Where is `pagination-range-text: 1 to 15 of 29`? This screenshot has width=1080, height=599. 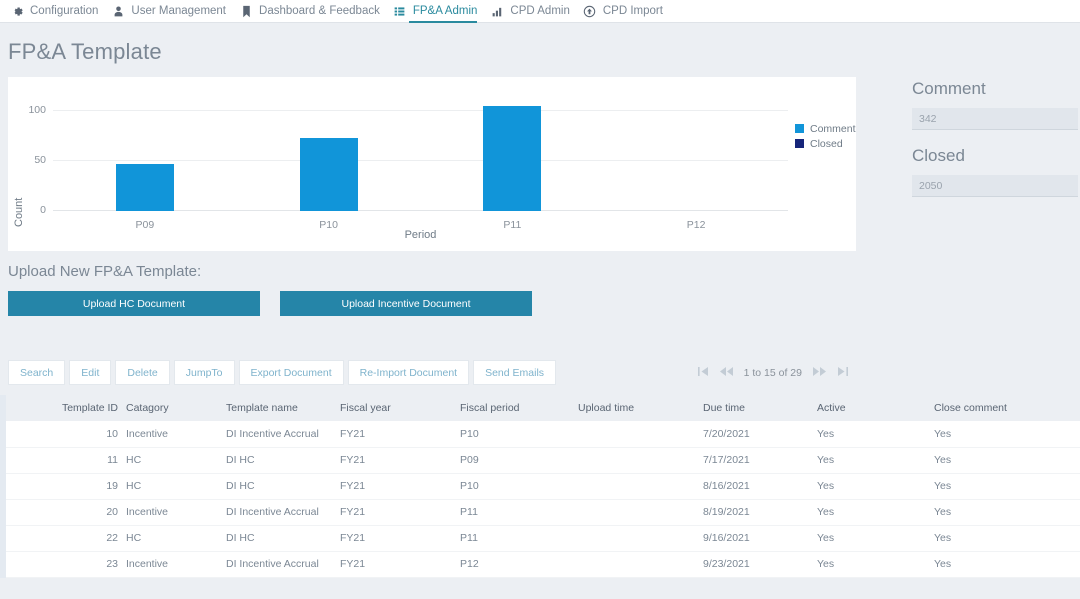
pagination-range-text: 1 to 15 of 29 is located at coordinates (772, 372).